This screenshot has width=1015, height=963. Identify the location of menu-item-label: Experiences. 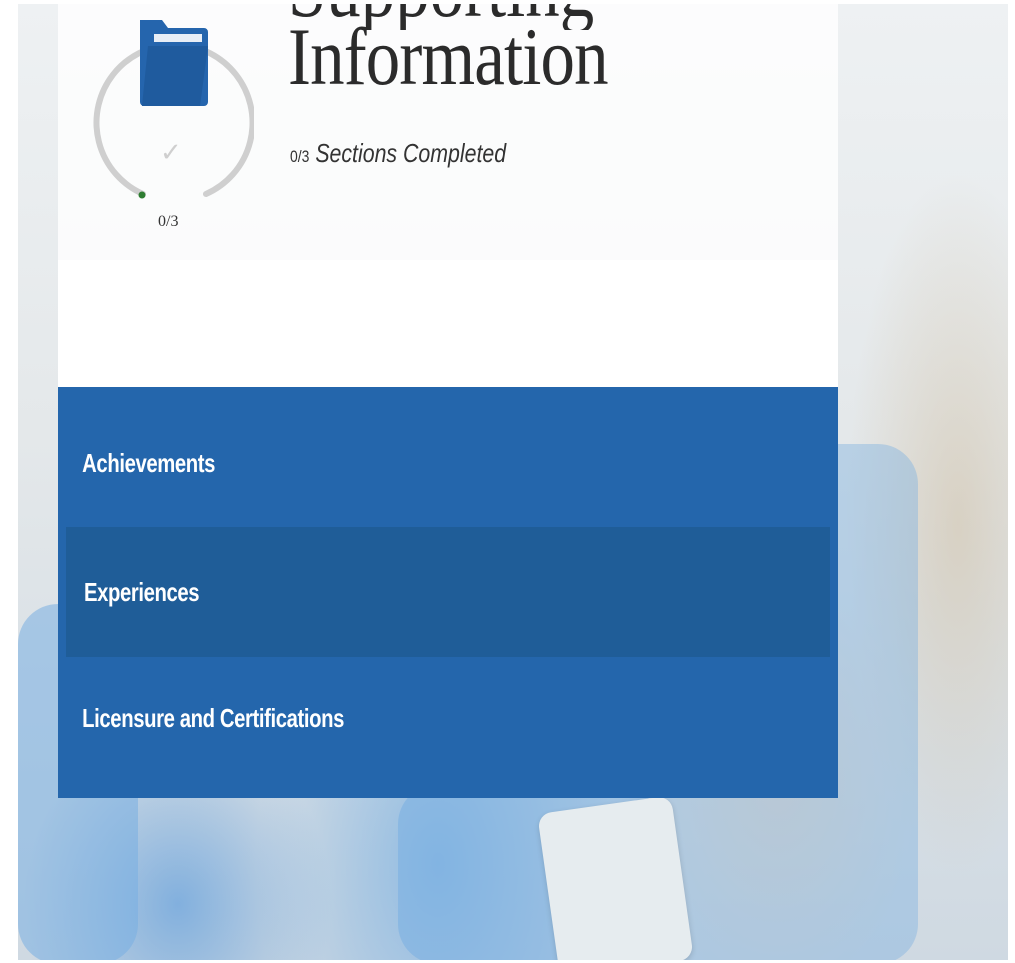
(141, 591).